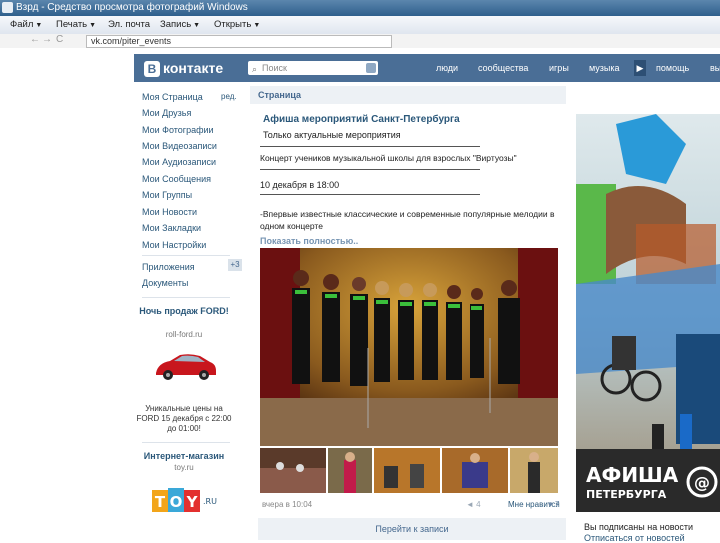  What do you see at coordinates (26, 24) in the screenshot?
I see `menu-file: Файл ▼` at bounding box center [26, 24].